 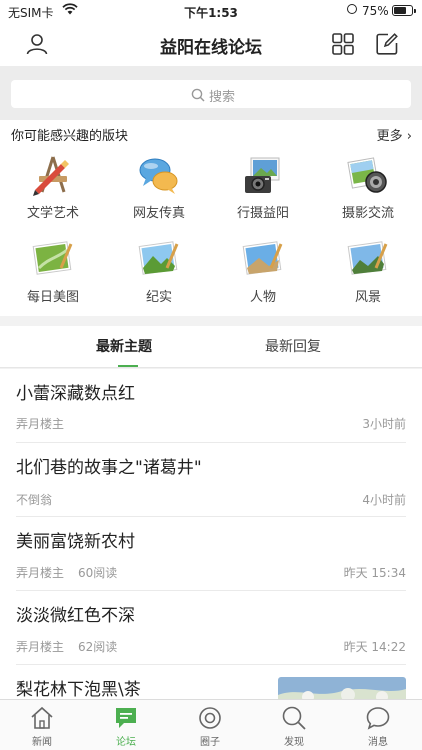 What do you see at coordinates (387, 44) in the screenshot?
I see `compose-icon` at bounding box center [387, 44].